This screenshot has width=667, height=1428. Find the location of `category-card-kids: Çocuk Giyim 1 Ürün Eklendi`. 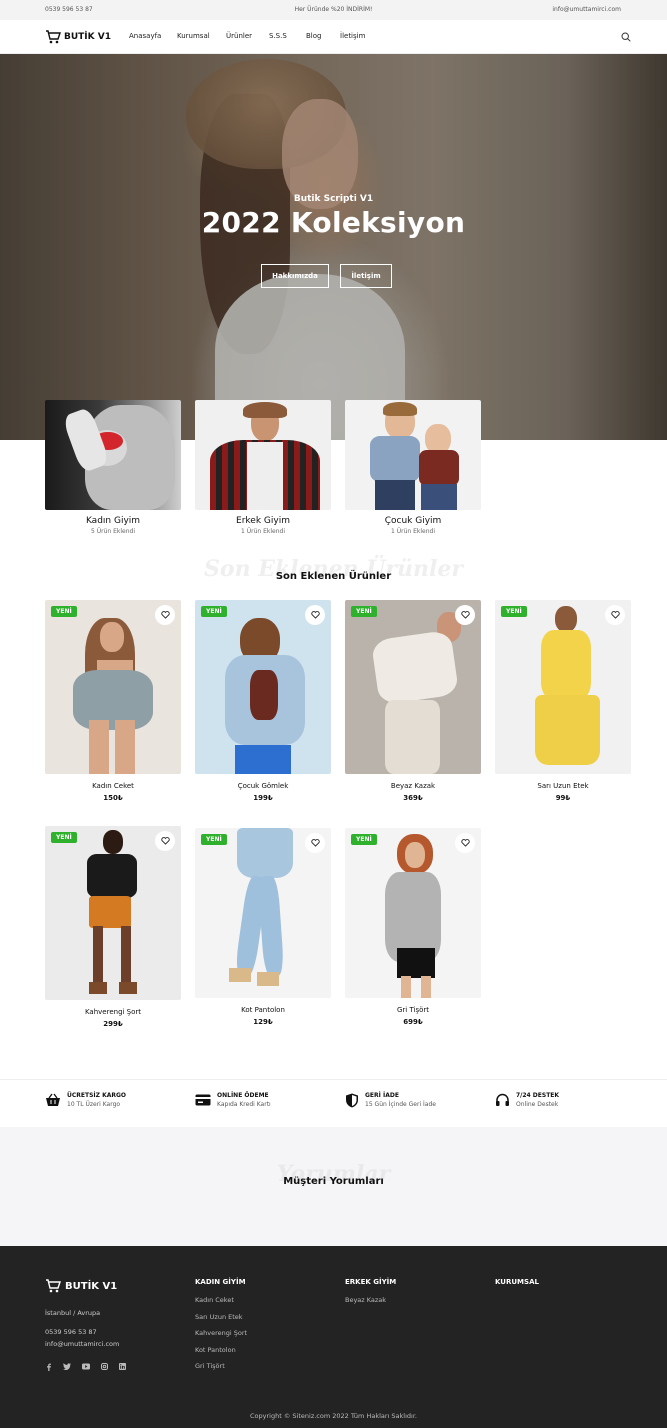

category-card-kids: Çocuk Giyim 1 Ürün Eklendi is located at coordinates (413, 467).